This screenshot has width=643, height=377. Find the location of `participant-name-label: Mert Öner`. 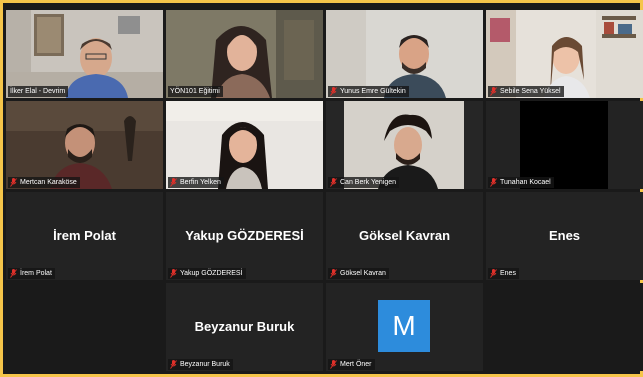

participant-name-label: Mert Öner is located at coordinates (351, 364).